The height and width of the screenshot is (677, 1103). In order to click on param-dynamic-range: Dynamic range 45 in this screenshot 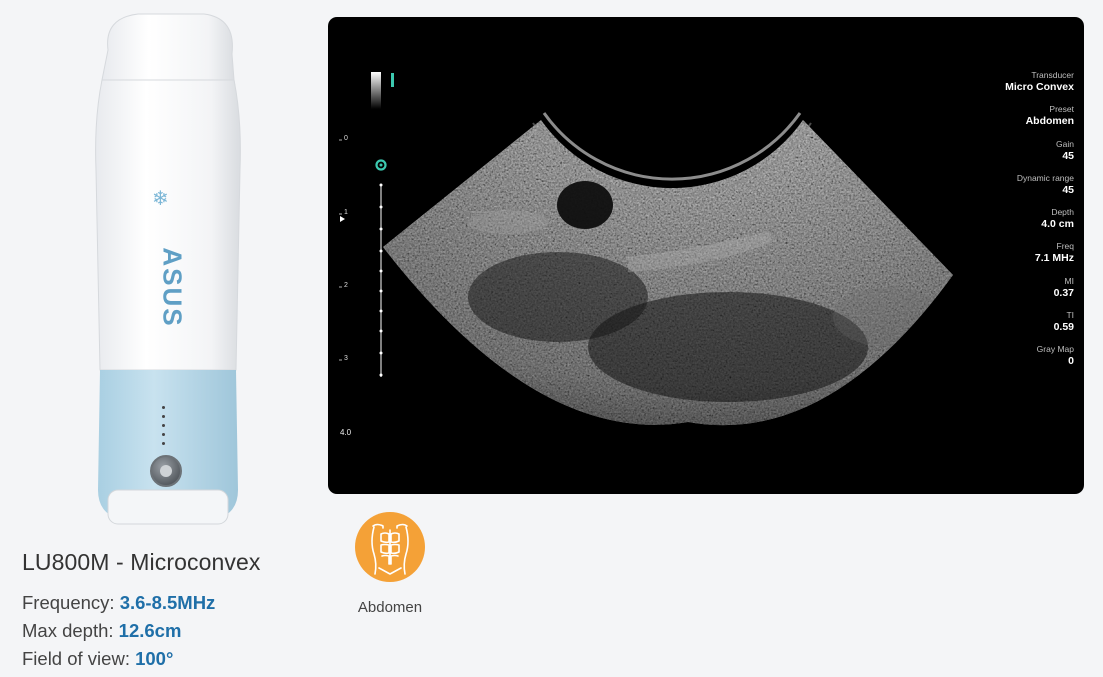, I will do `click(1014, 190)`.